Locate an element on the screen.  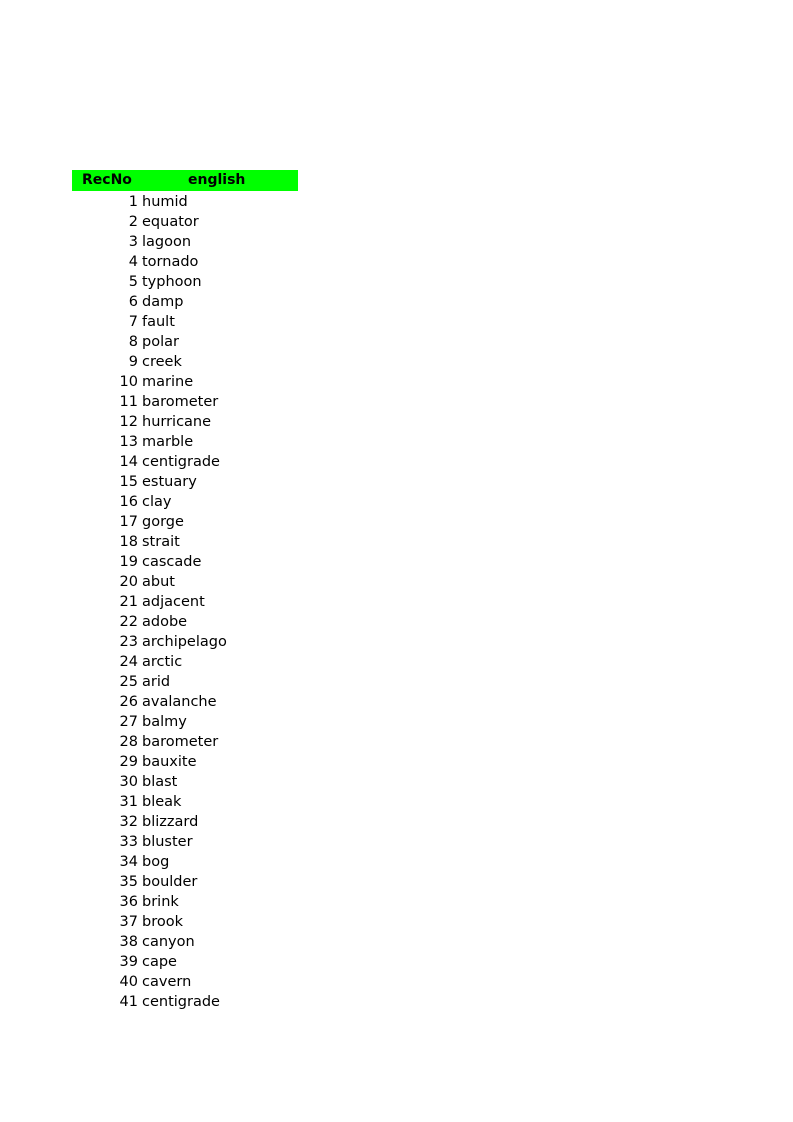
table-row: 15 estuary is located at coordinates (396, 482).